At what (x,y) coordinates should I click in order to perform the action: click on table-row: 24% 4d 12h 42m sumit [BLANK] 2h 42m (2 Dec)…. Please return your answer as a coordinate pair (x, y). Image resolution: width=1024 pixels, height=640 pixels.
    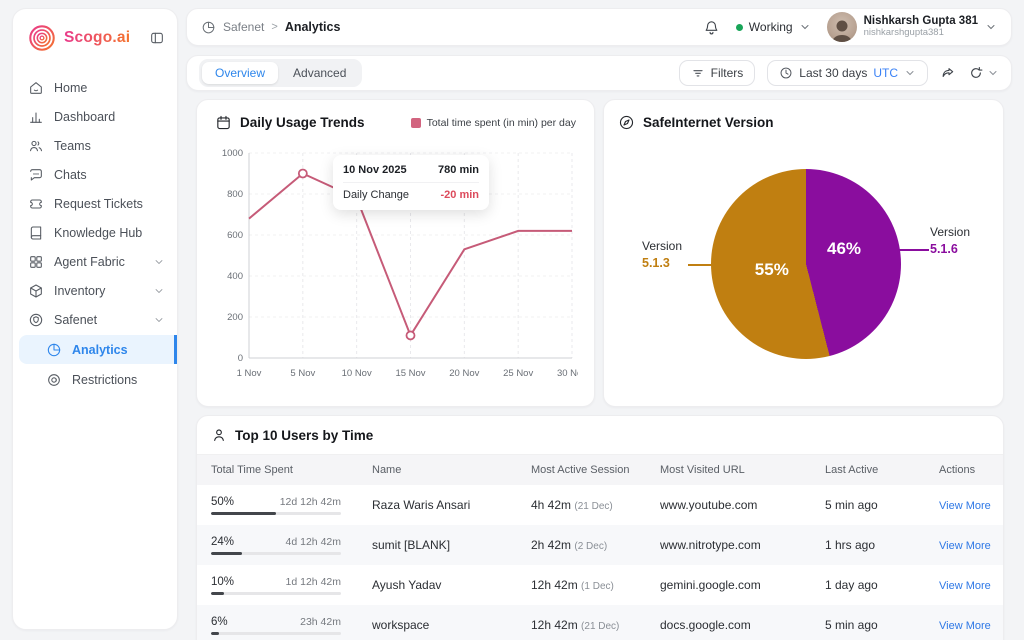
    Looking at the image, I should click on (600, 545).